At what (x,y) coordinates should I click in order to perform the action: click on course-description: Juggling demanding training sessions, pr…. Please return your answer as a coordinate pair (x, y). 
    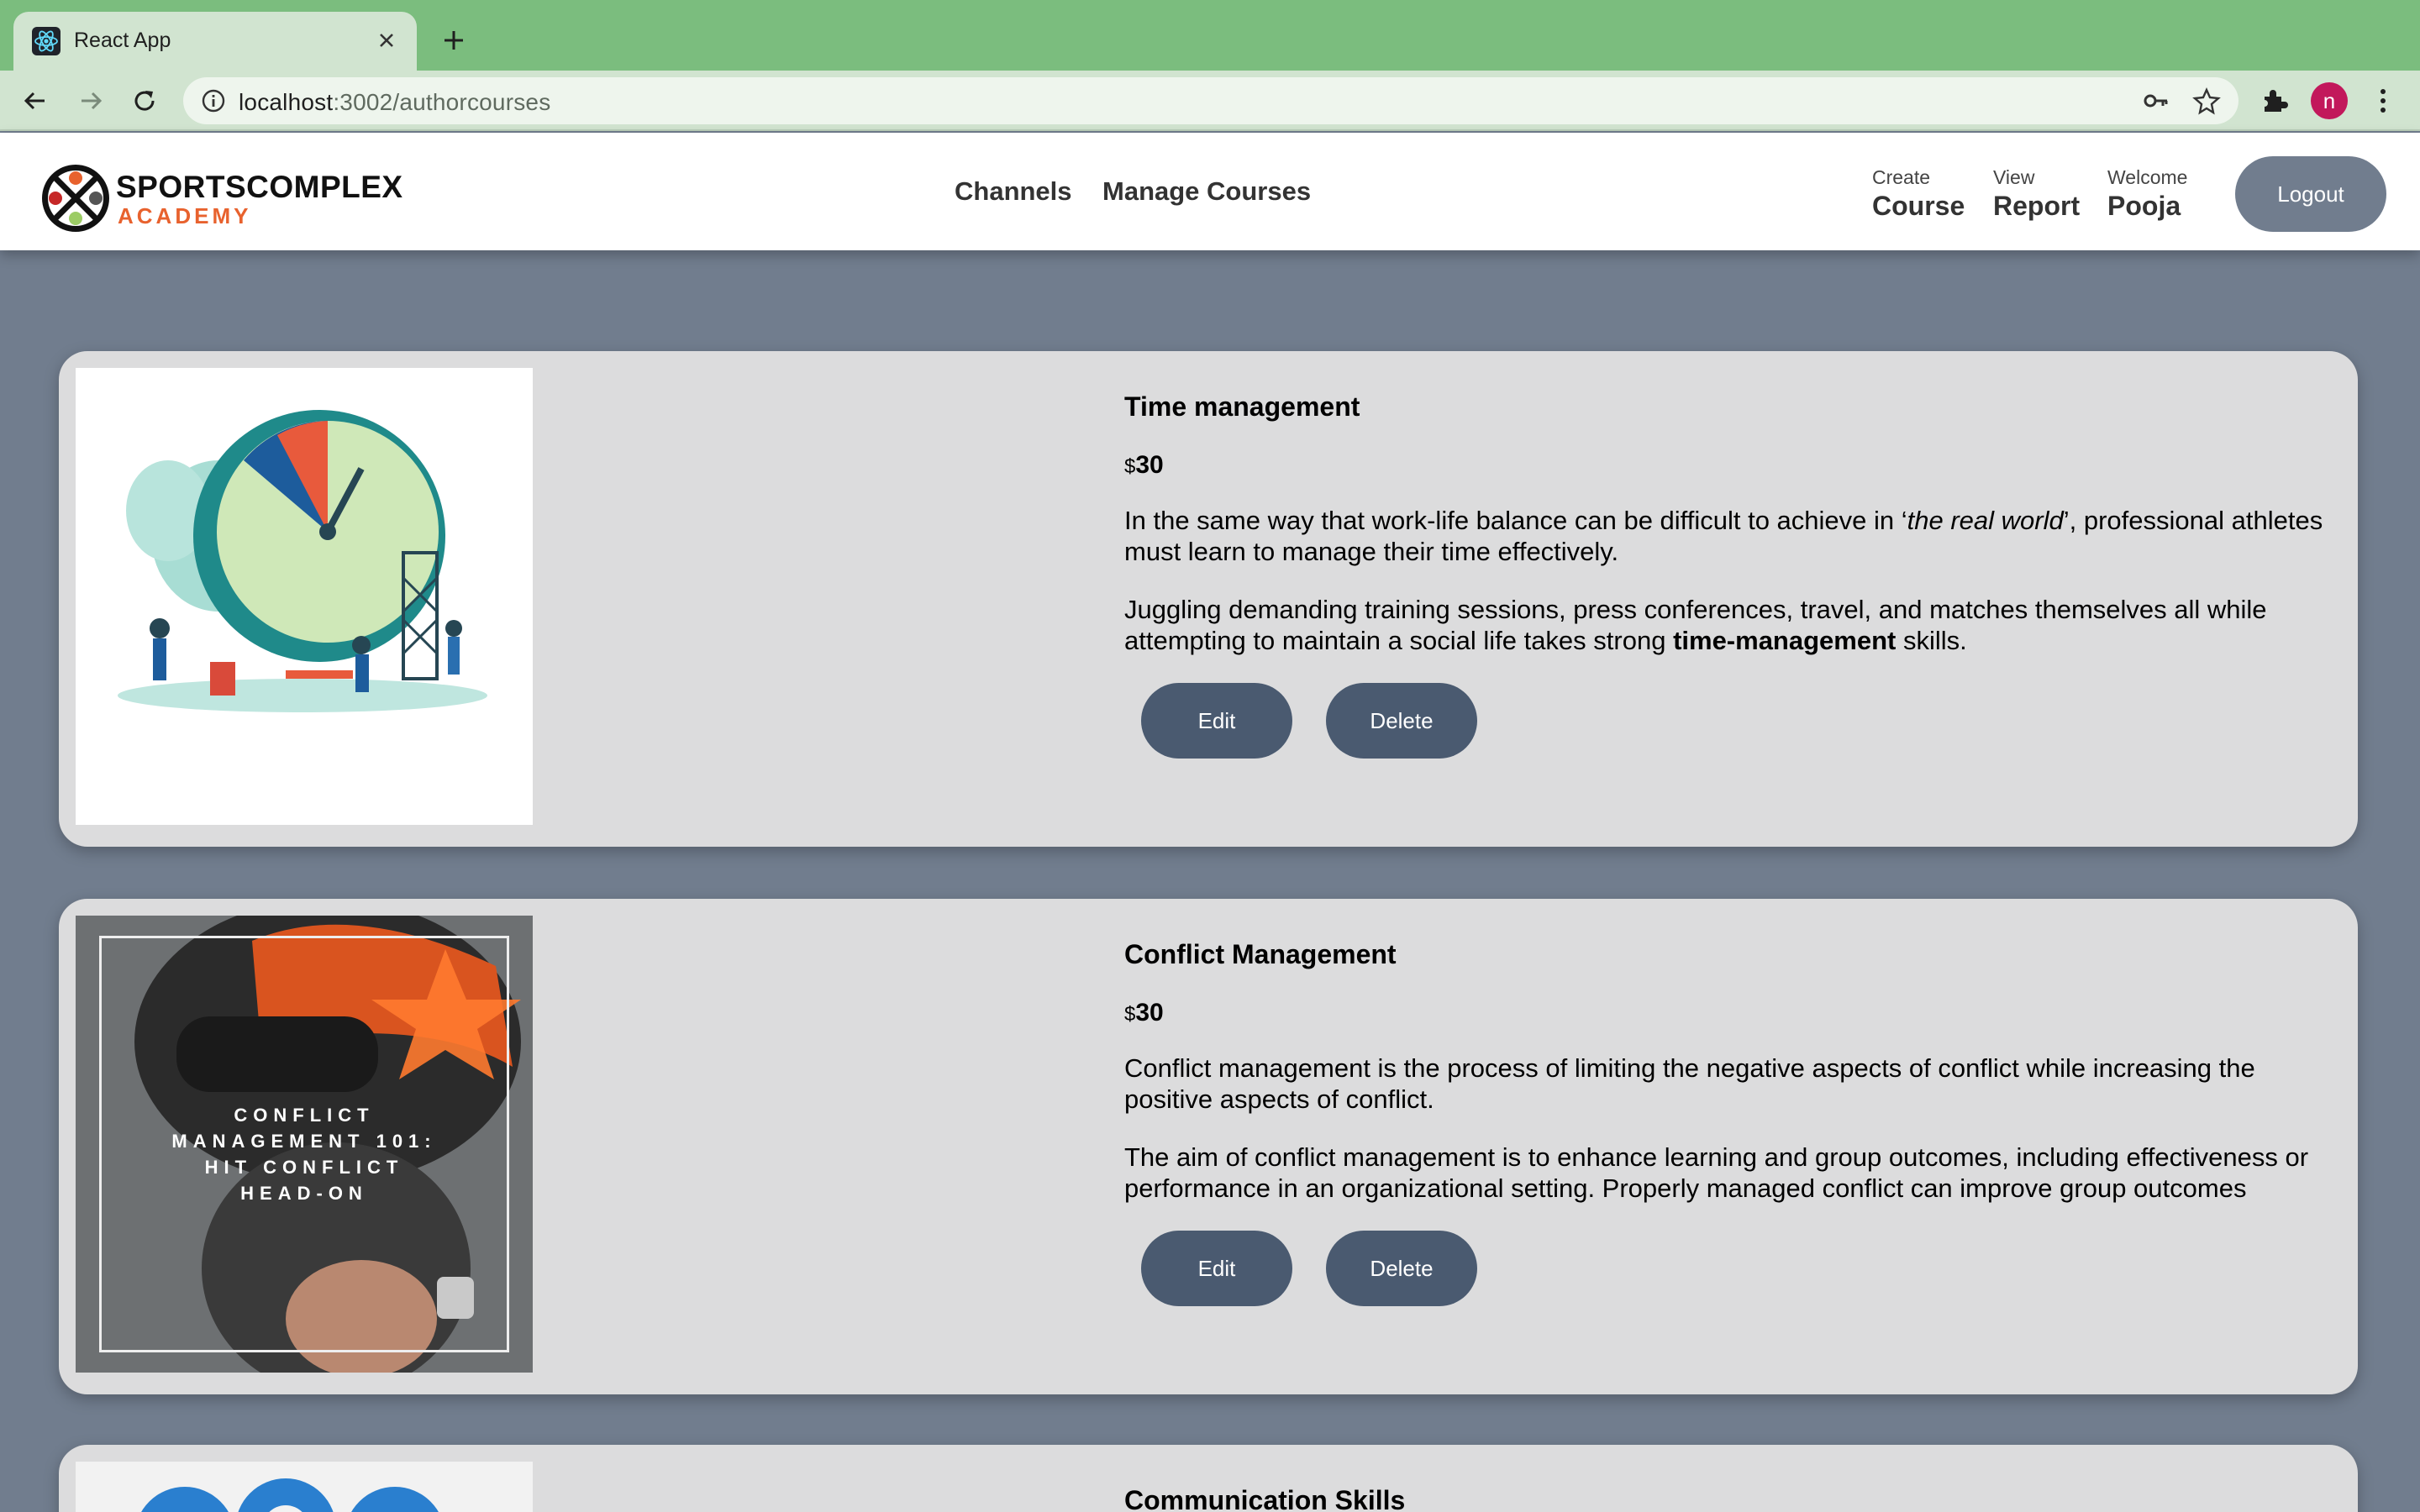
    Looking at the image, I should click on (1729, 625).